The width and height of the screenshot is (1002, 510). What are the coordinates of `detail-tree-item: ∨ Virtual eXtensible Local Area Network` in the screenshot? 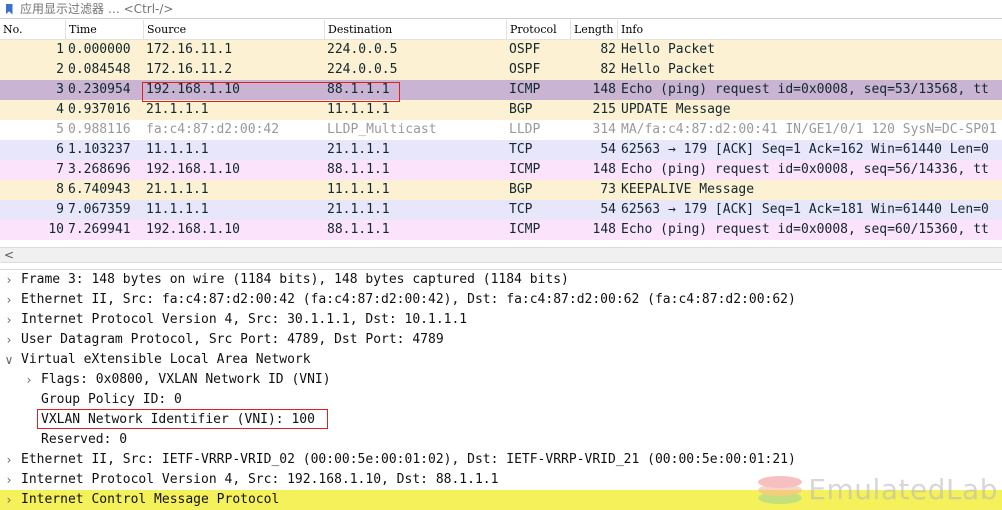 It's located at (501, 360).